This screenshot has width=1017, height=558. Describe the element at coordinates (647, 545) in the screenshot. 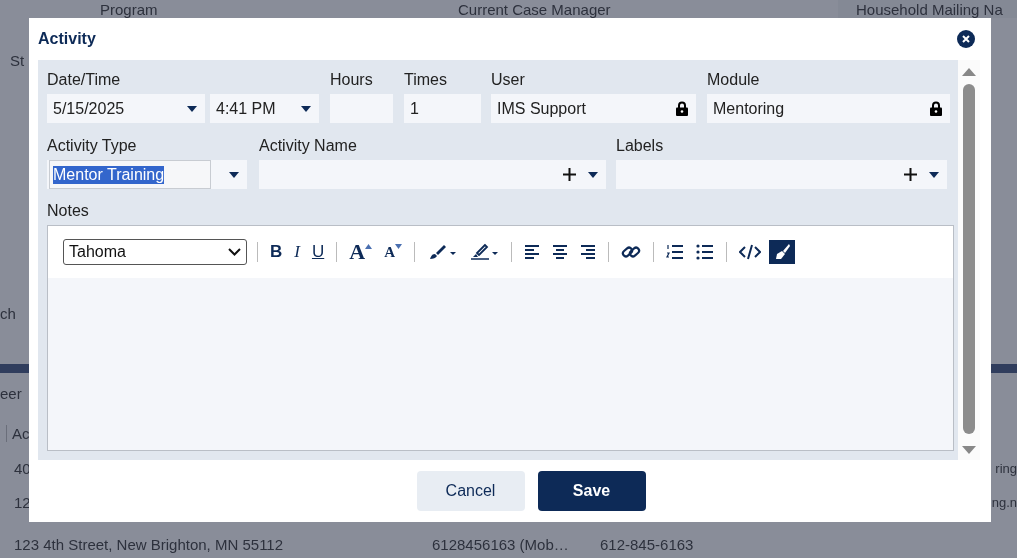

I see `table-cell: 612-845-6163` at that location.